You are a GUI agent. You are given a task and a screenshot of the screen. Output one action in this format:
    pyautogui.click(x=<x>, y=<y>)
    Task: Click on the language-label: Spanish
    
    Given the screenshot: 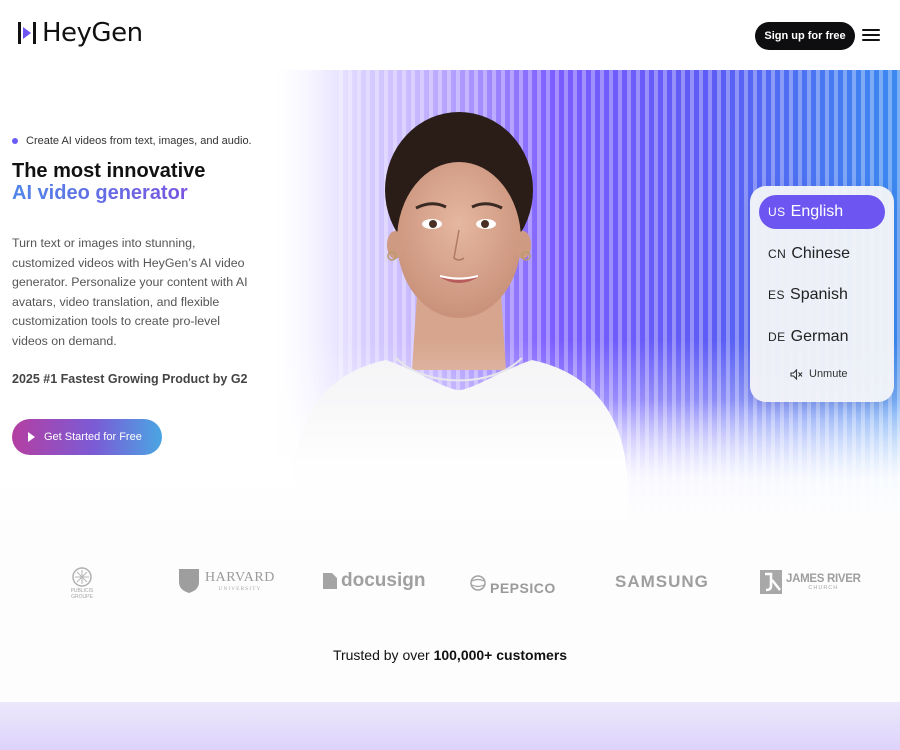 What is the action you would take?
    pyautogui.click(x=819, y=294)
    